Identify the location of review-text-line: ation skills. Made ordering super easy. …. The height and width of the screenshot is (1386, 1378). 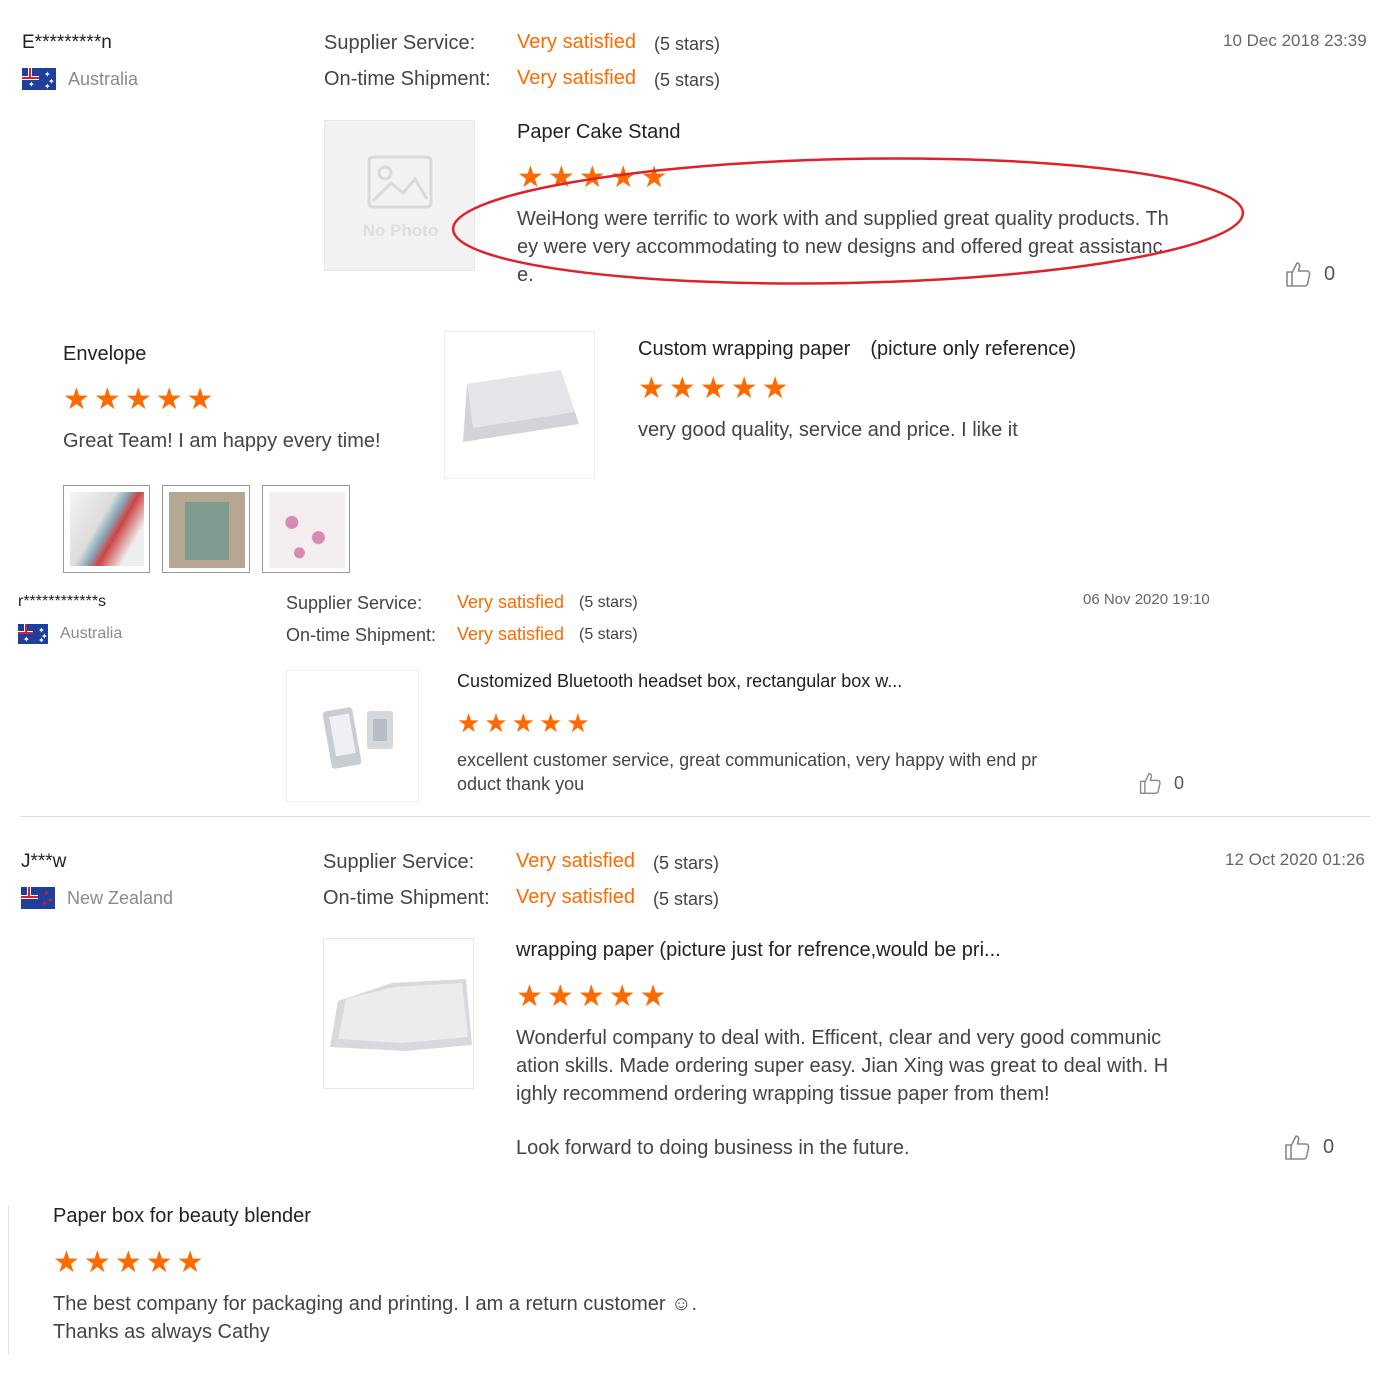
(842, 1066).